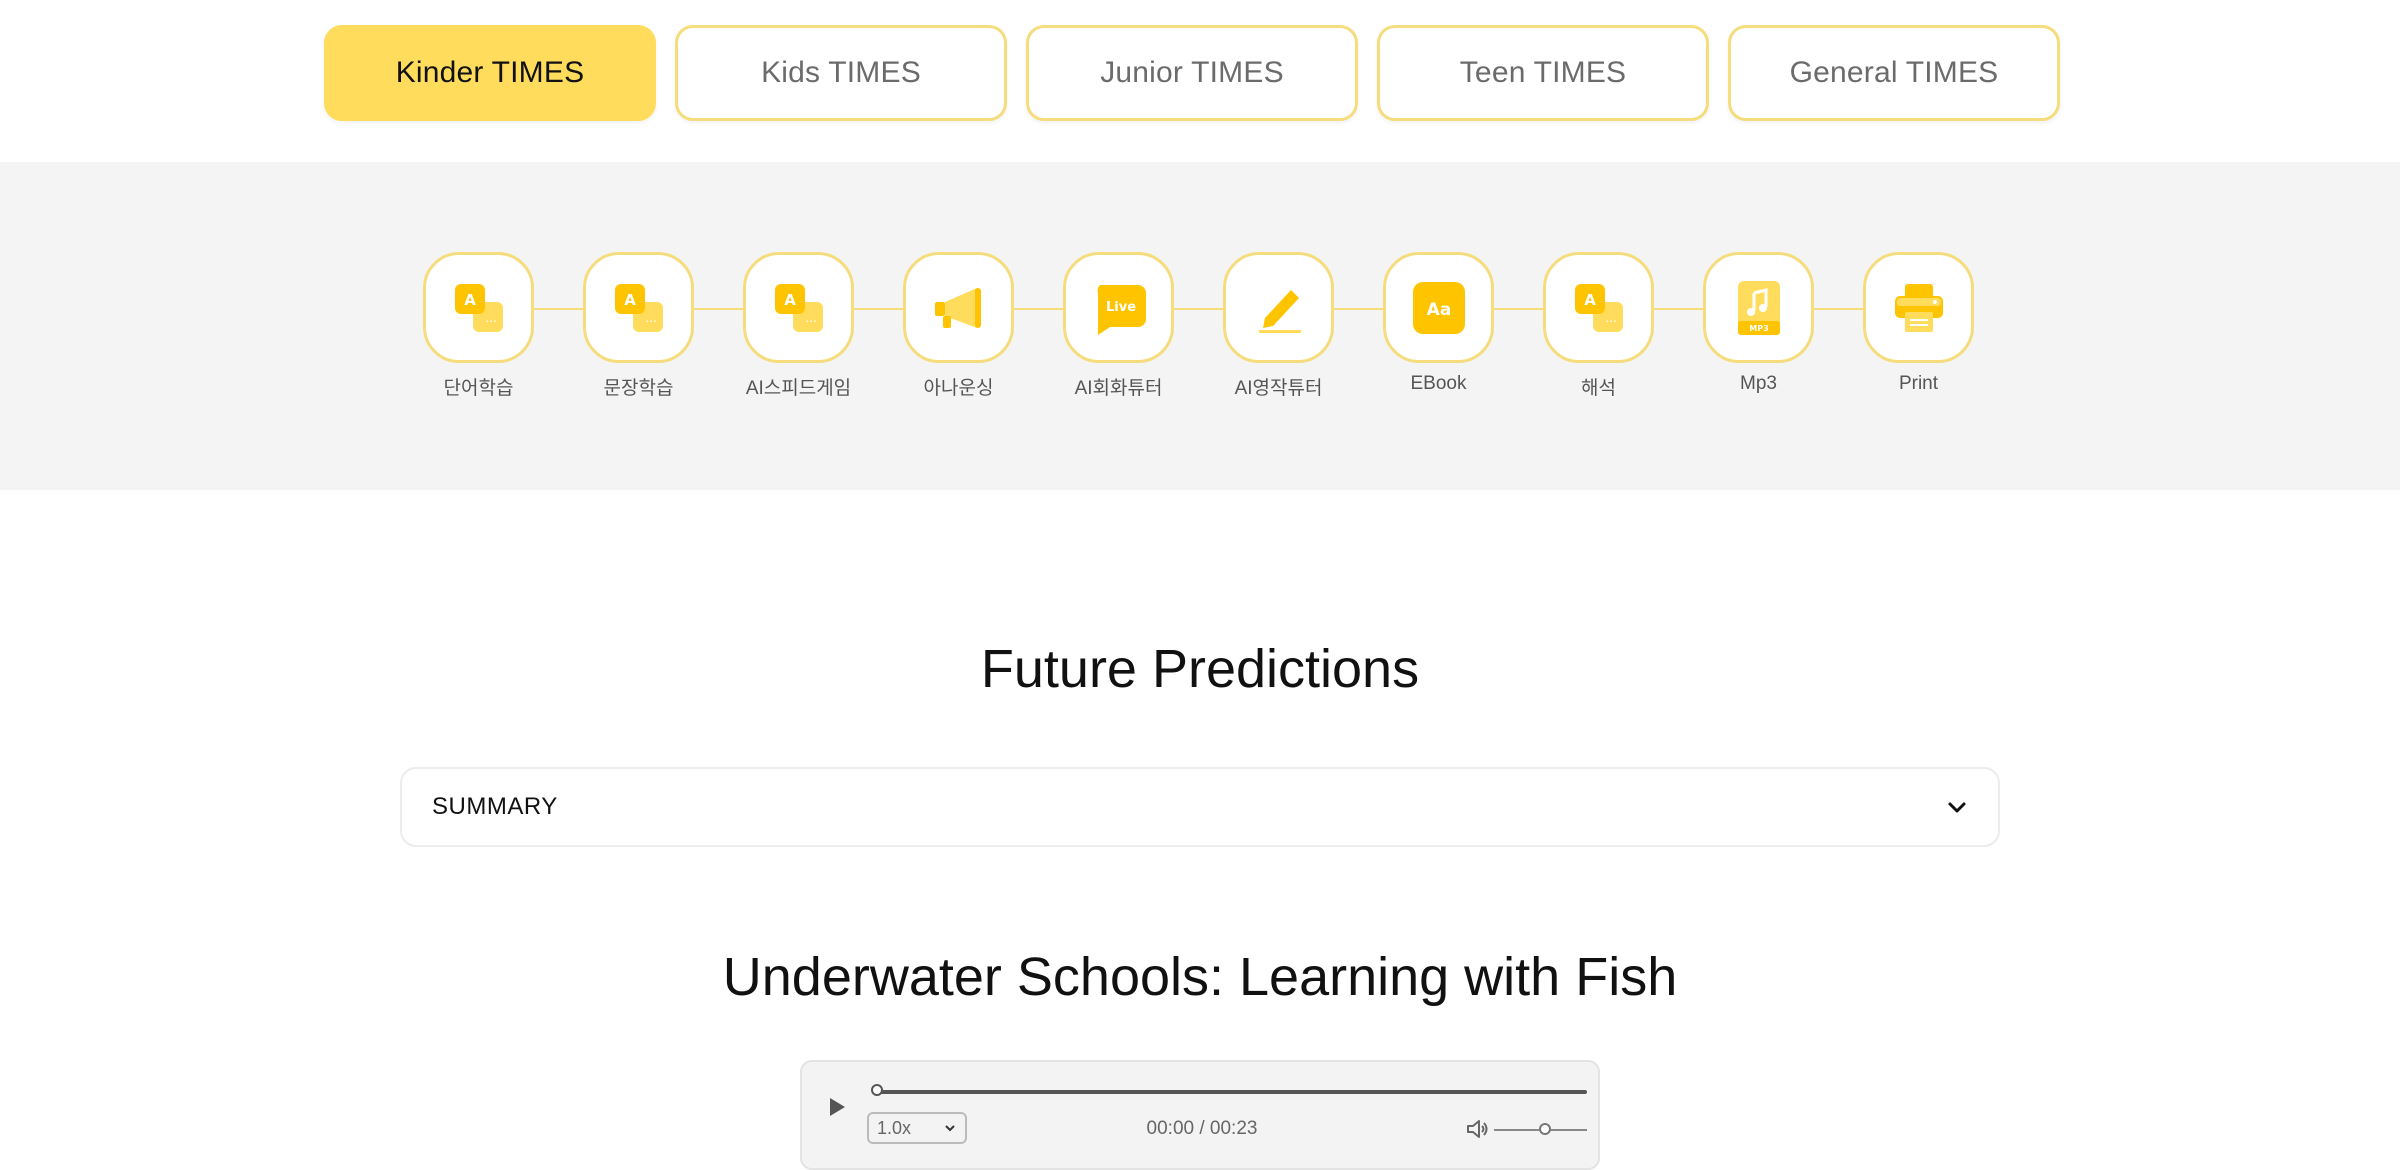 The width and height of the screenshot is (2400, 1170). Describe the element at coordinates (1229, 1090) in the screenshot. I see `playback-progress-bar` at that location.